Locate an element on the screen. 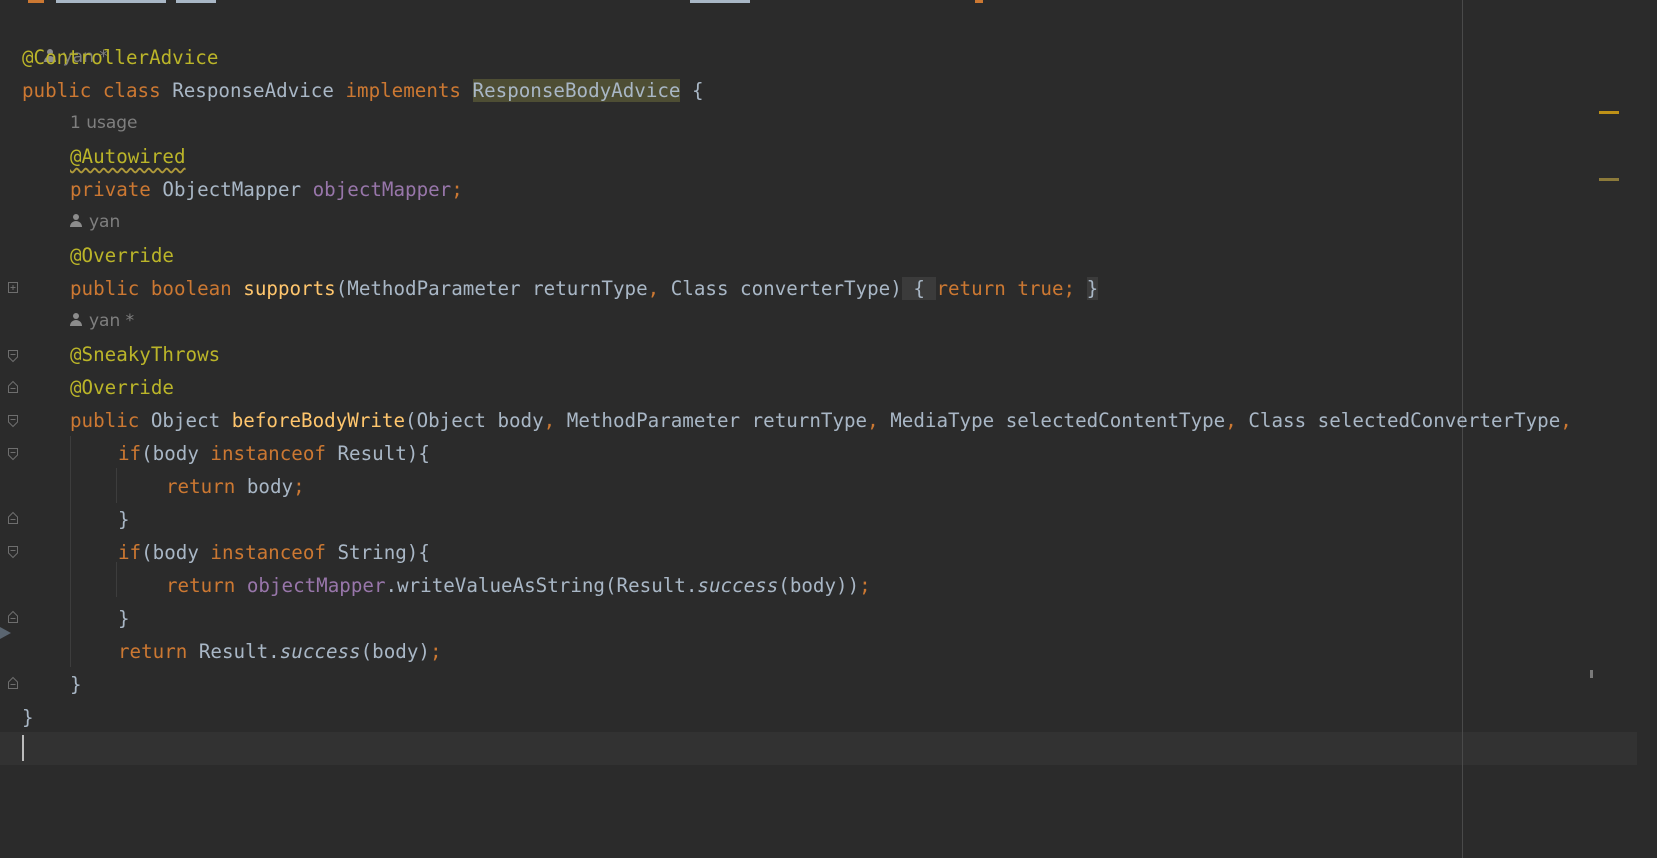 This screenshot has height=858, width=1657. fold-expand-icon is located at coordinates (13, 288).